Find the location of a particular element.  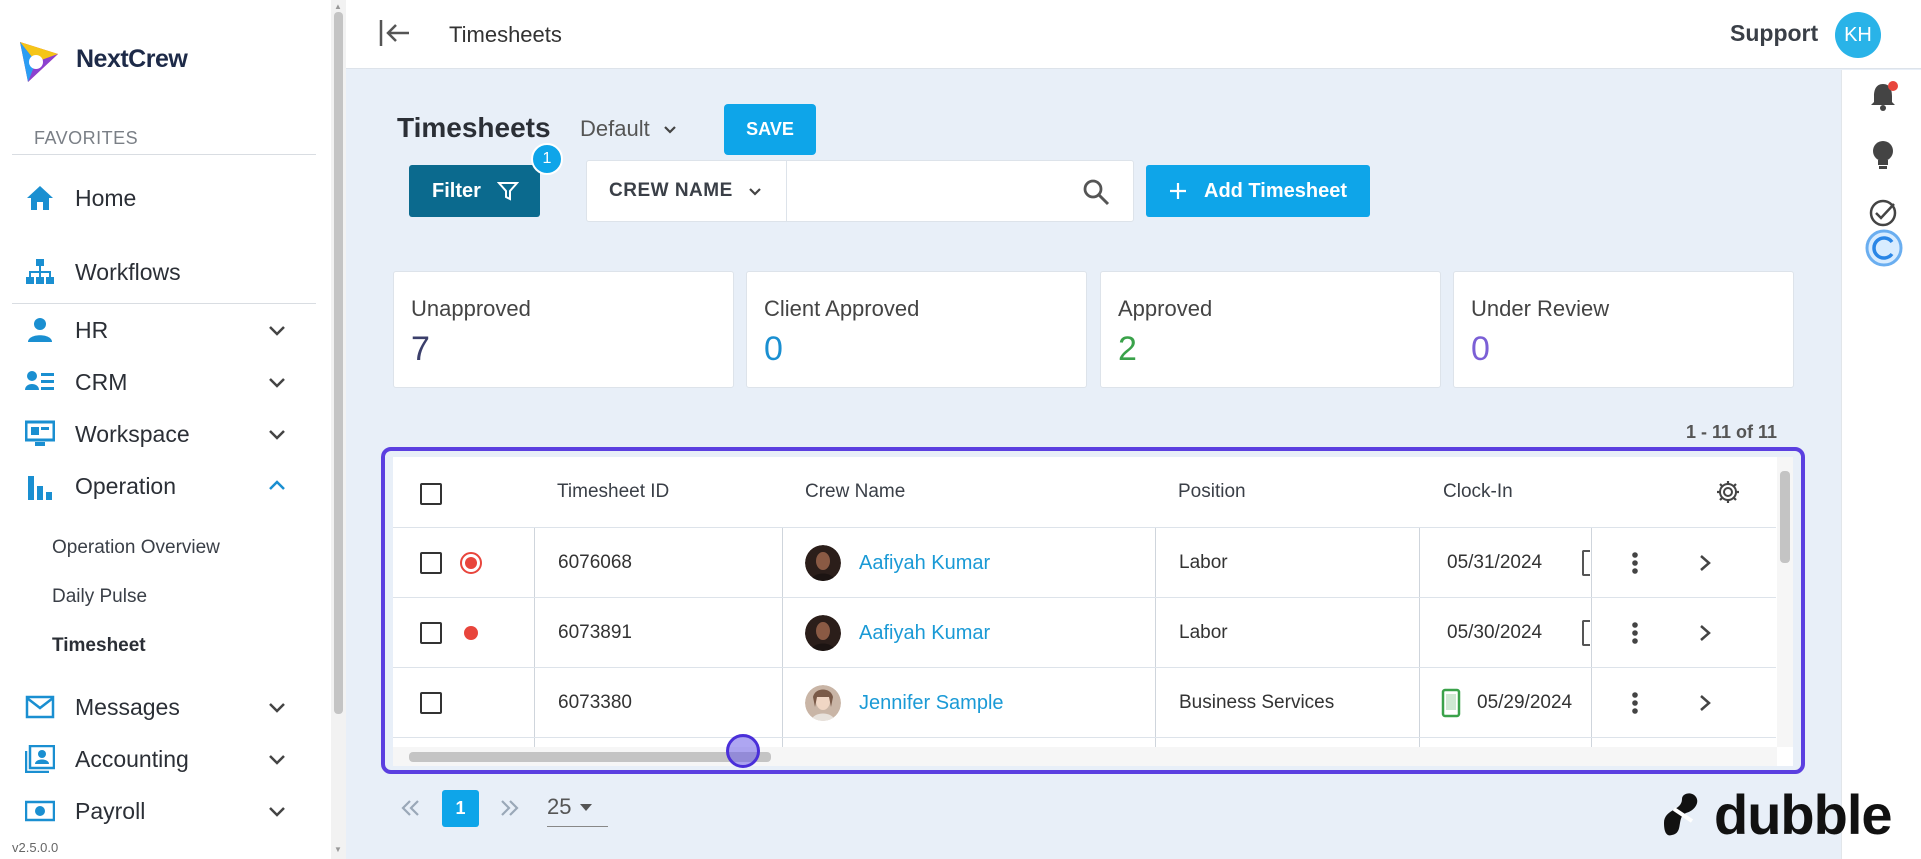

gear-icon is located at coordinates (1728, 492).